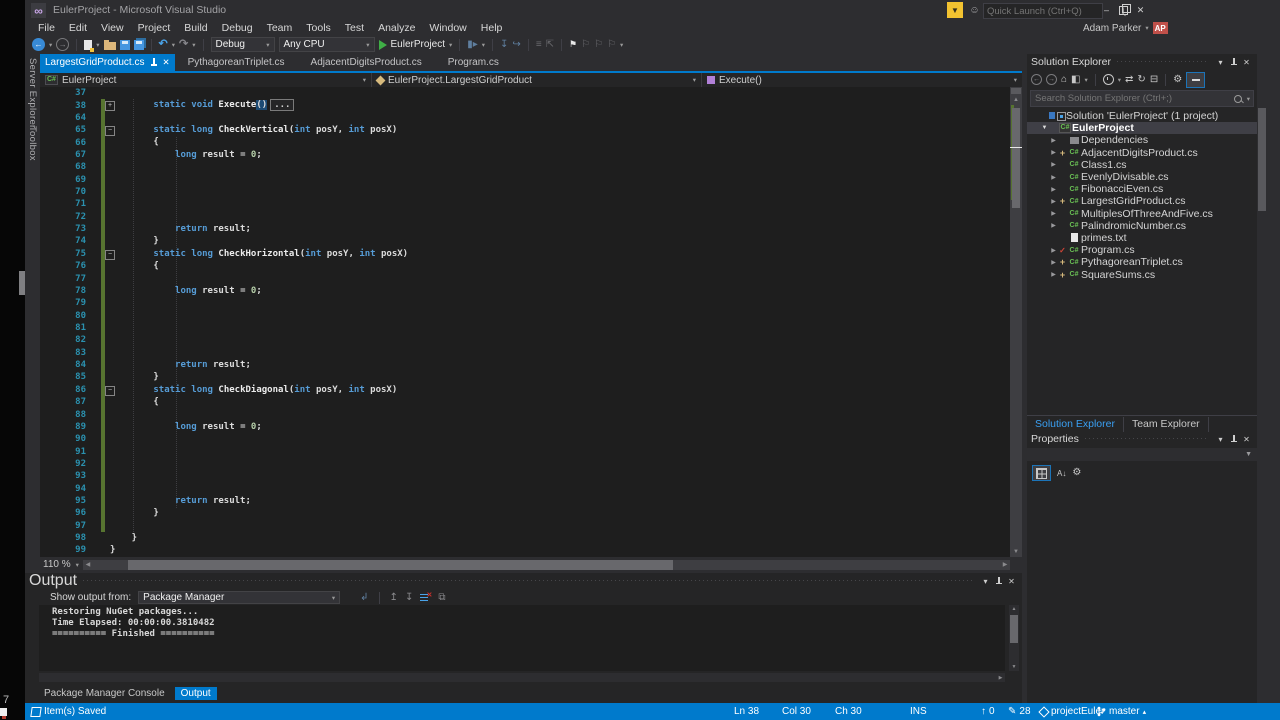 This screenshot has height=720, width=1280. What do you see at coordinates (1142, 262) in the screenshot?
I see `tree-item: ▶ + C# PythagoreanTriplet.cs` at bounding box center [1142, 262].